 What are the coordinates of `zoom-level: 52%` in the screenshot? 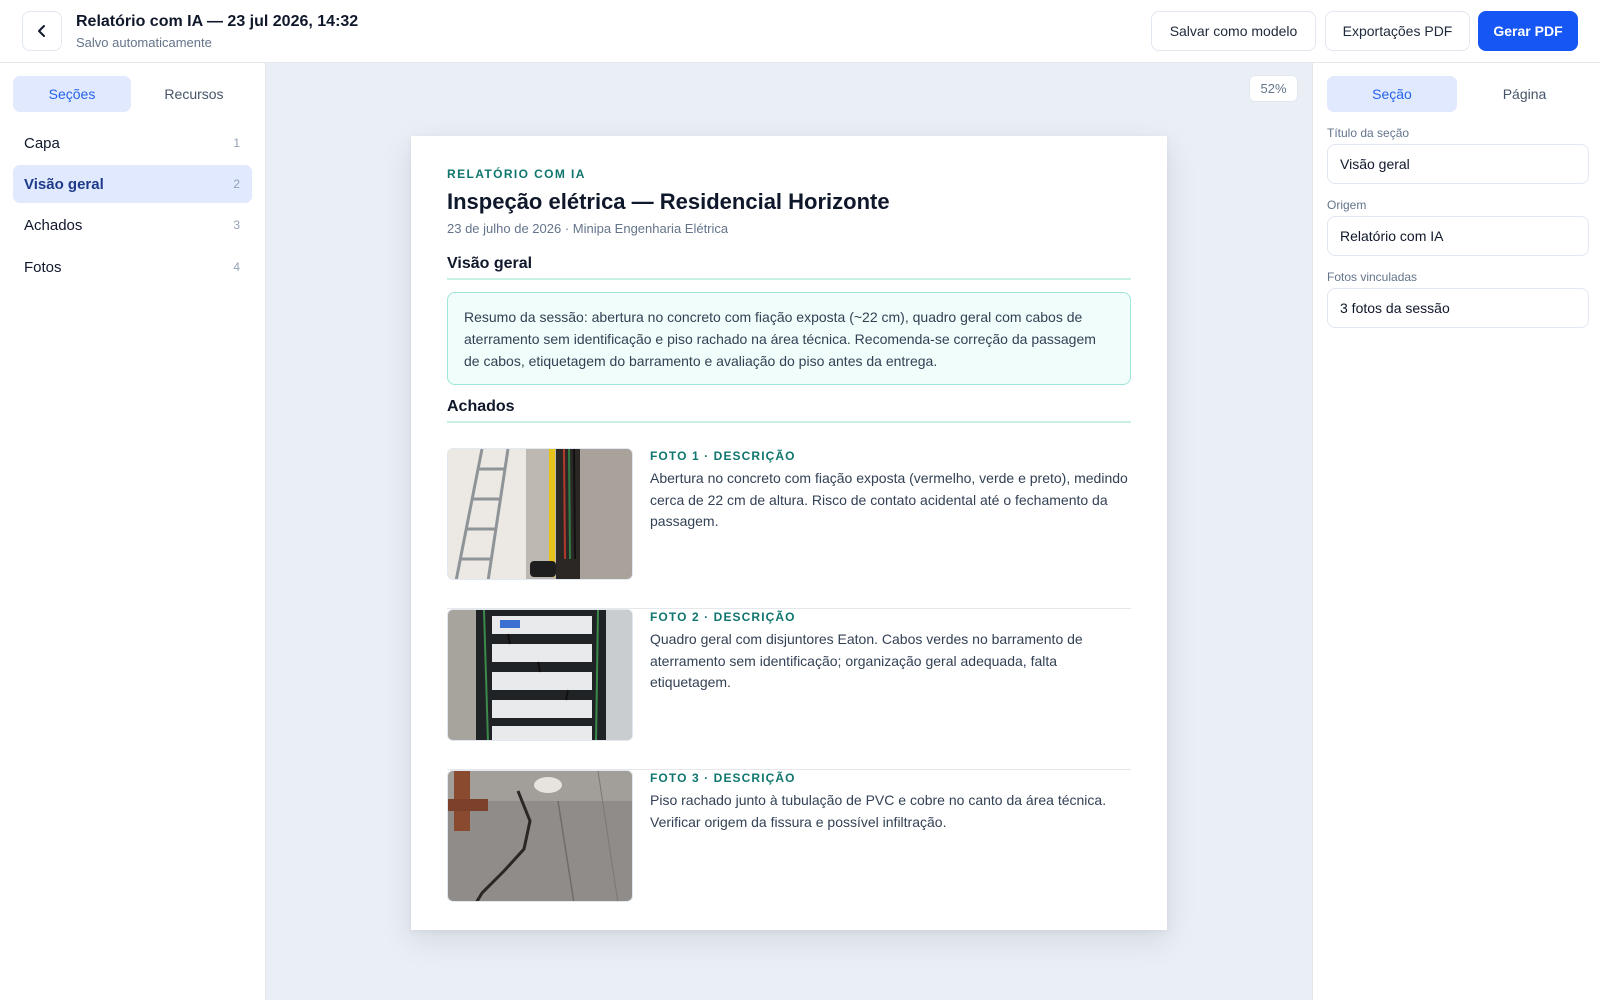 It's located at (1273, 88).